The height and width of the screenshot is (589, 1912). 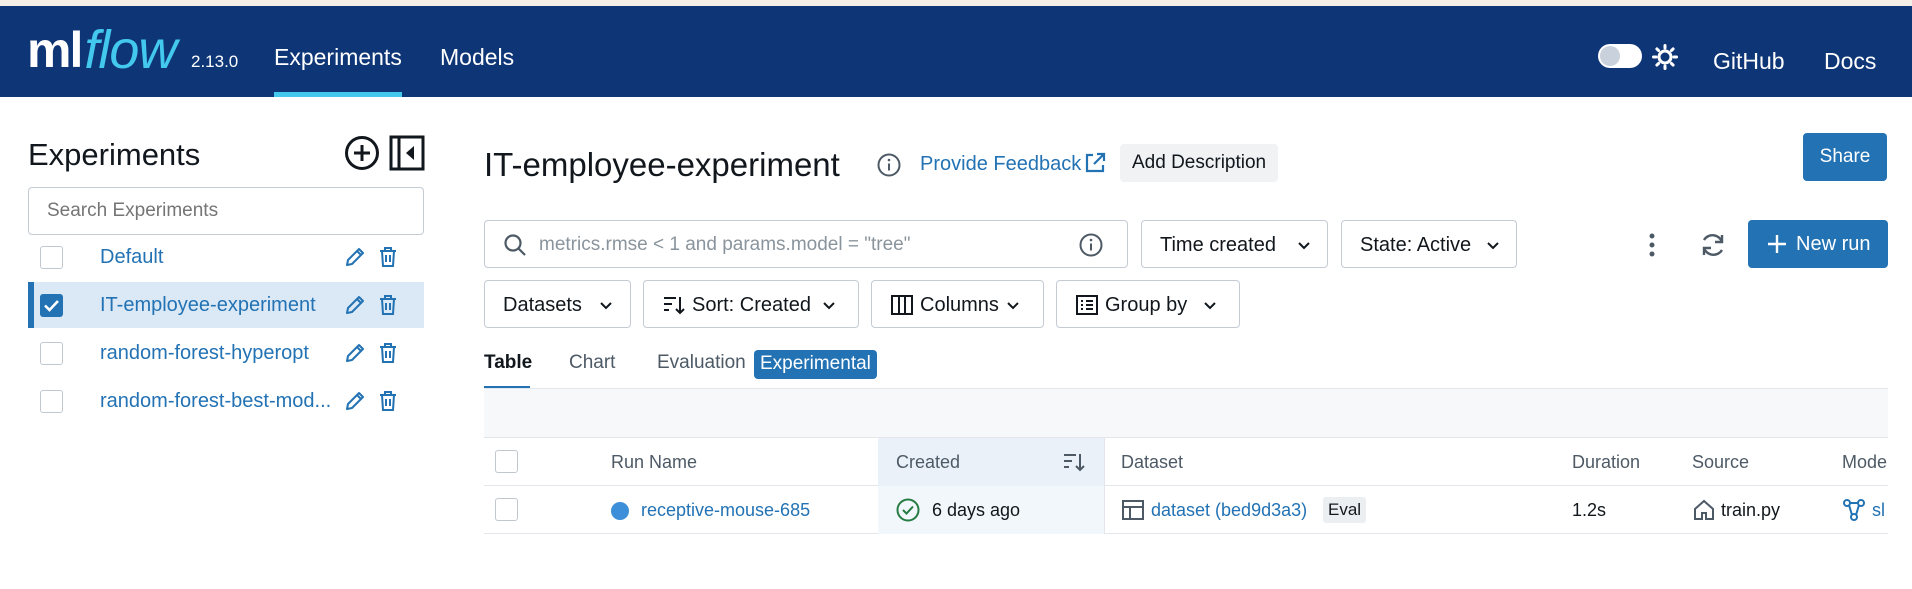 What do you see at coordinates (114, 154) in the screenshot?
I see `sidebar-title: Experiments` at bounding box center [114, 154].